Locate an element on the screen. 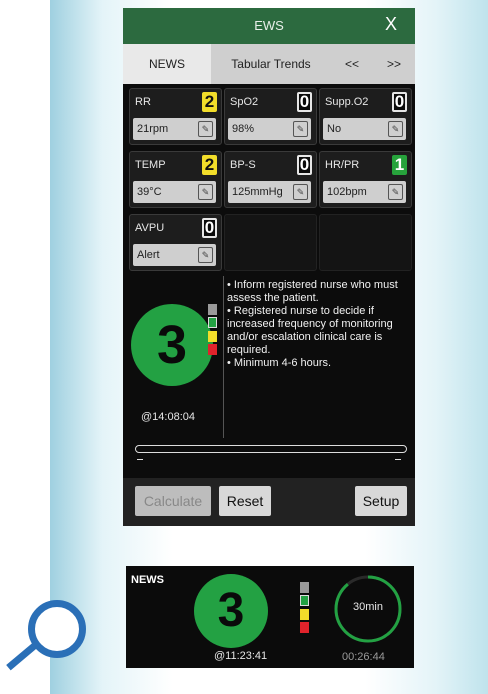 The image size is (488, 694). param-value-box: 125mmHg ✎ is located at coordinates (269, 192).